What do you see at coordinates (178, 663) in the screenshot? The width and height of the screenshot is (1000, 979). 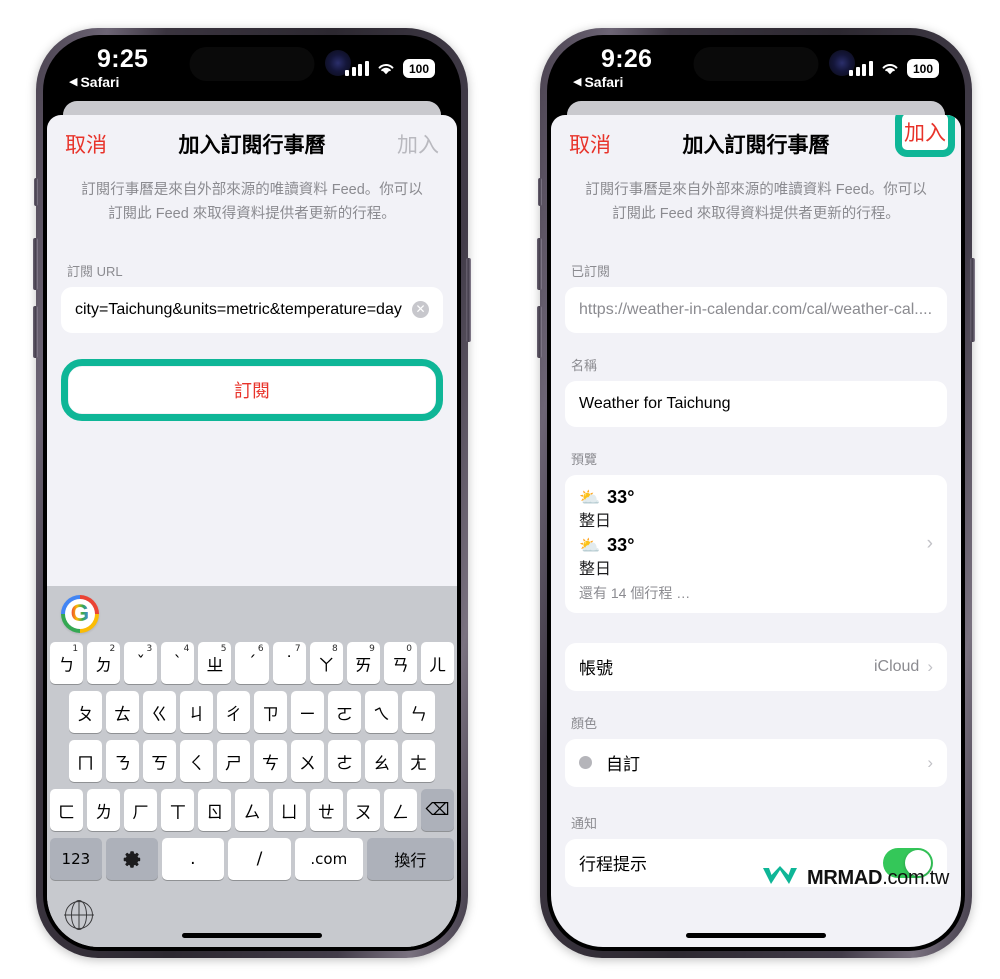 I see `key-ˋ: ˋ4` at bounding box center [178, 663].